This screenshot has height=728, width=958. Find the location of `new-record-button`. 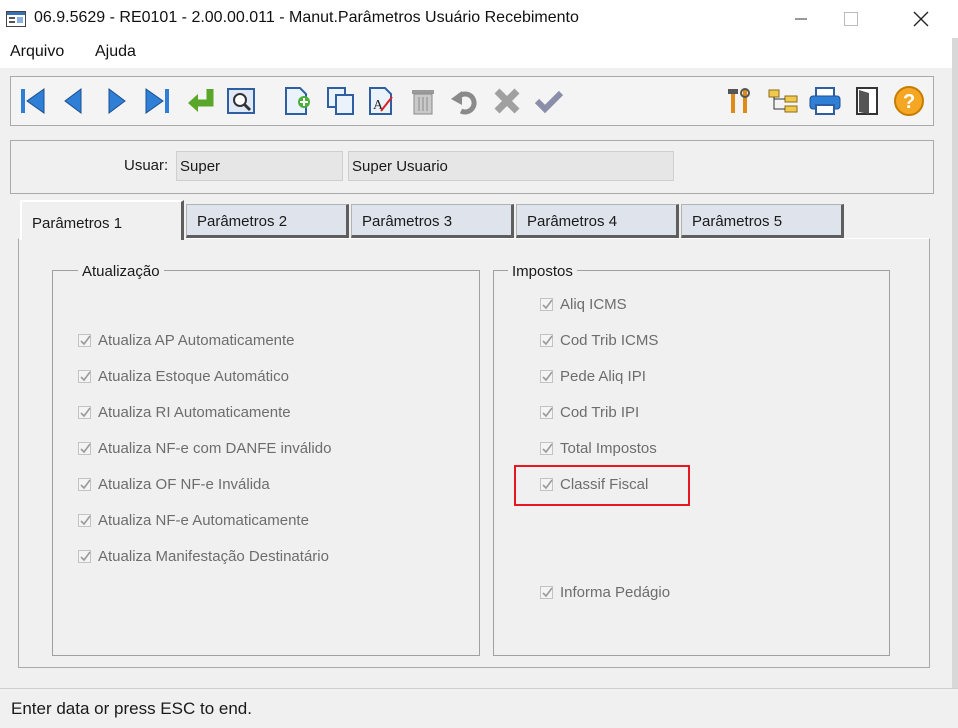

new-record-button is located at coordinates (297, 101).